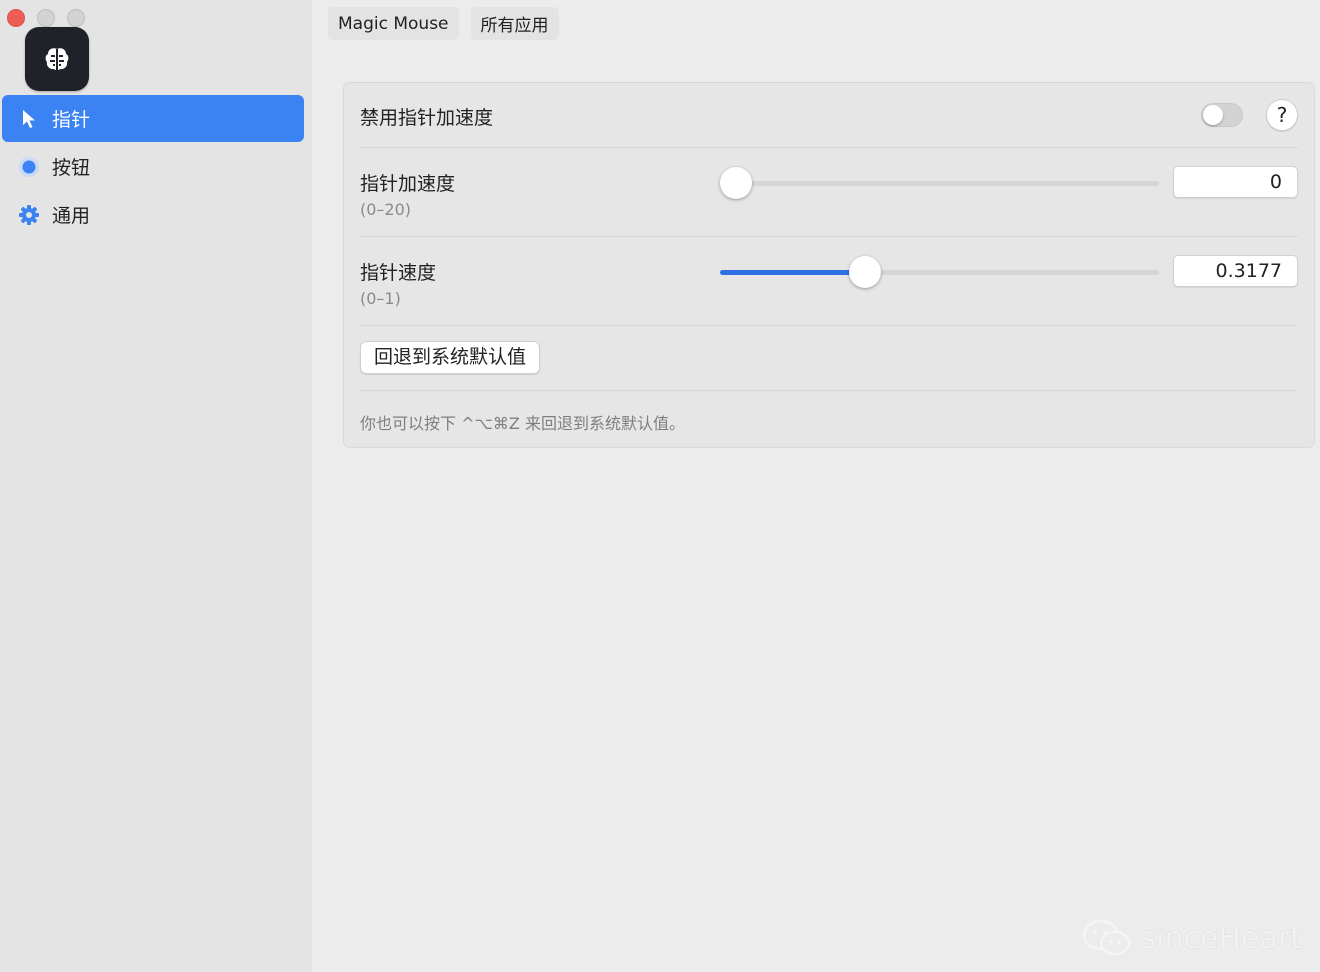 The width and height of the screenshot is (1320, 972). I want to click on sidebar-item-general: 通用, so click(153, 214).